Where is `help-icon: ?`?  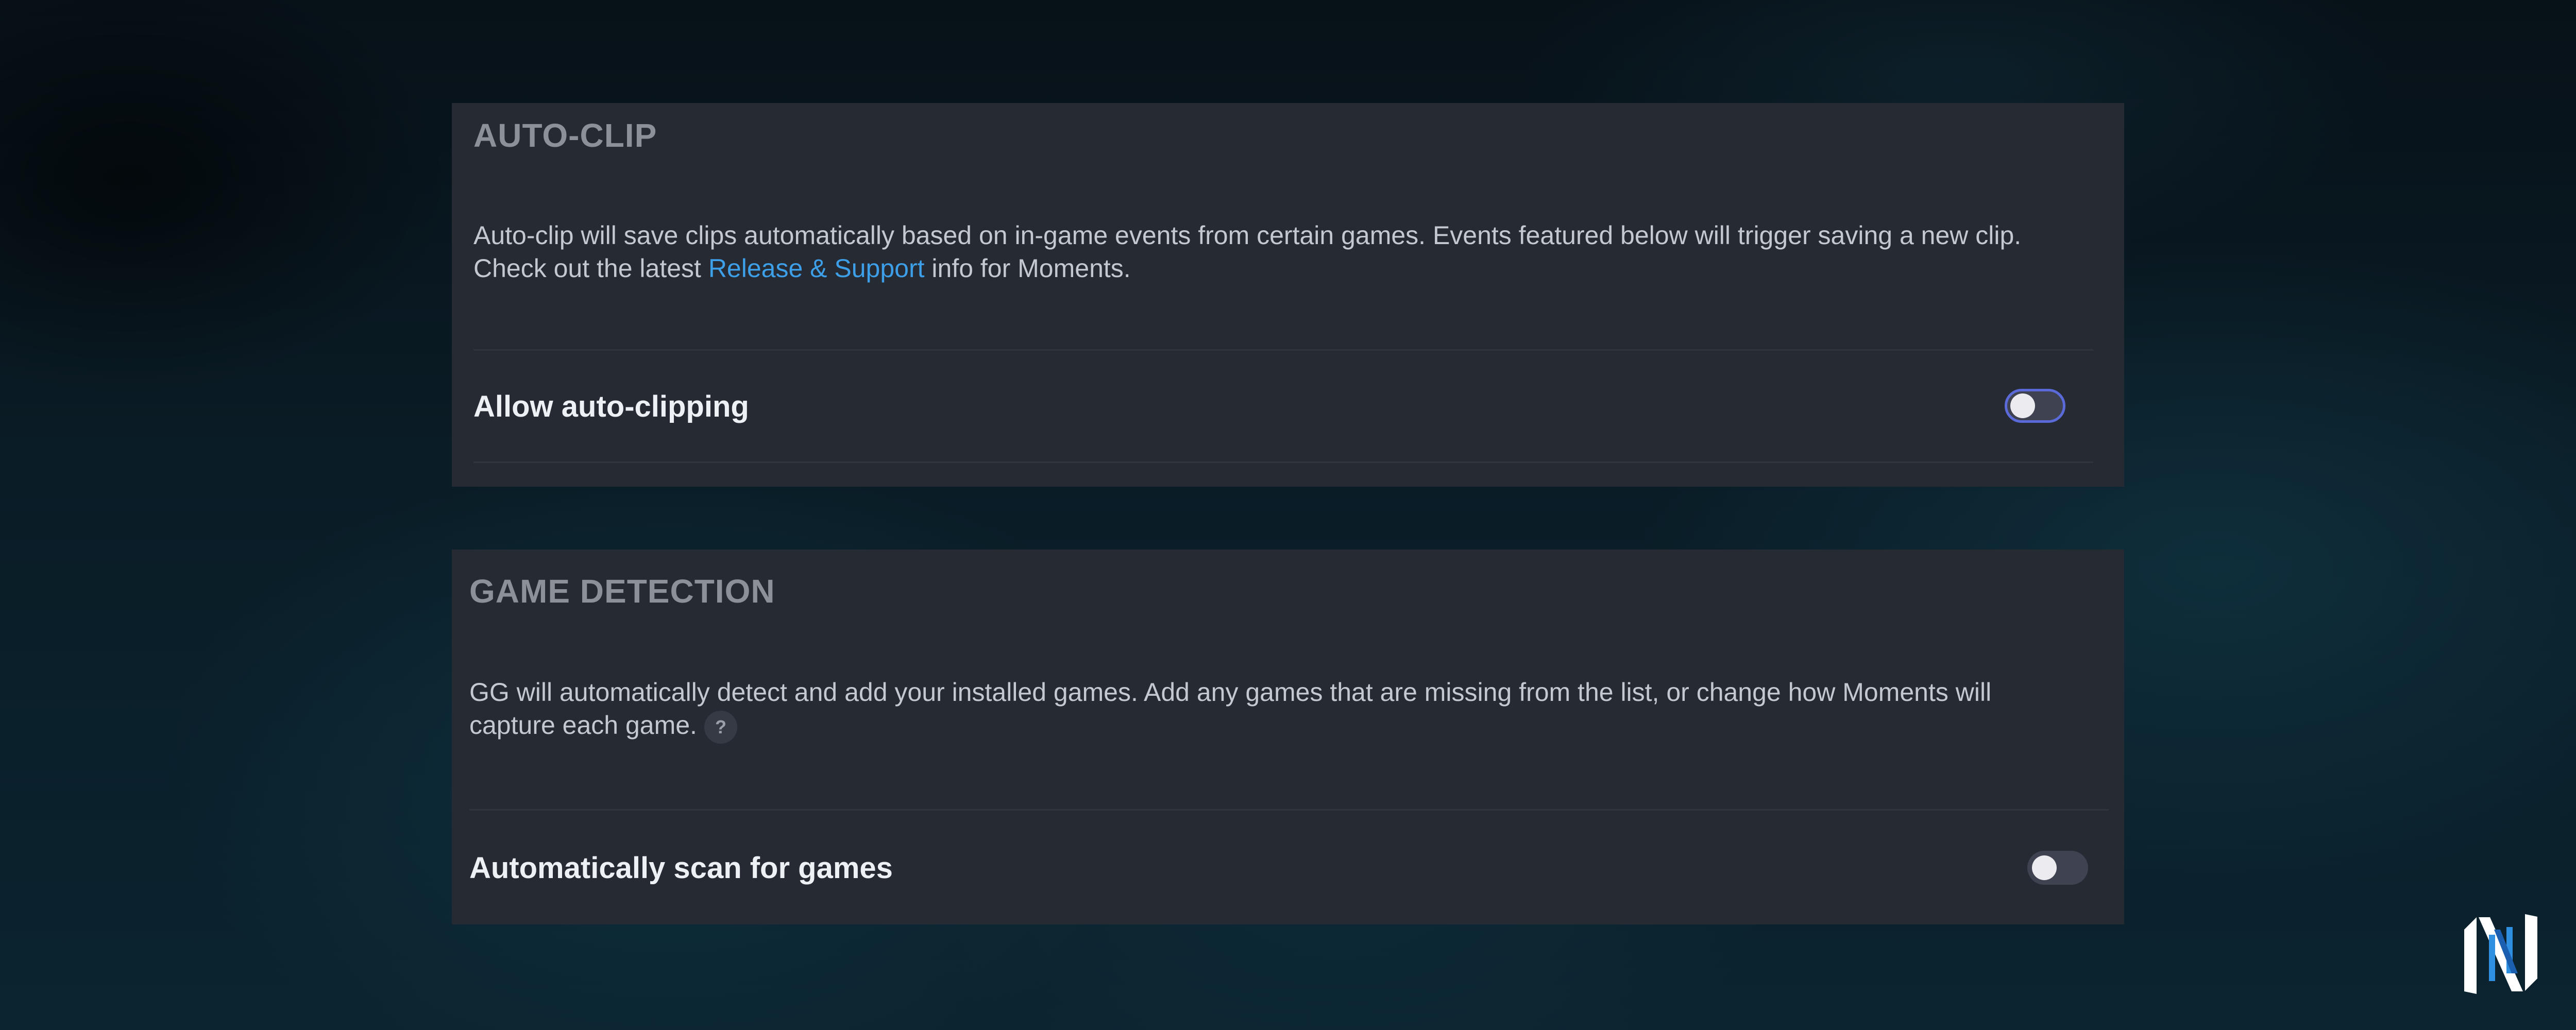 help-icon: ? is located at coordinates (720, 727).